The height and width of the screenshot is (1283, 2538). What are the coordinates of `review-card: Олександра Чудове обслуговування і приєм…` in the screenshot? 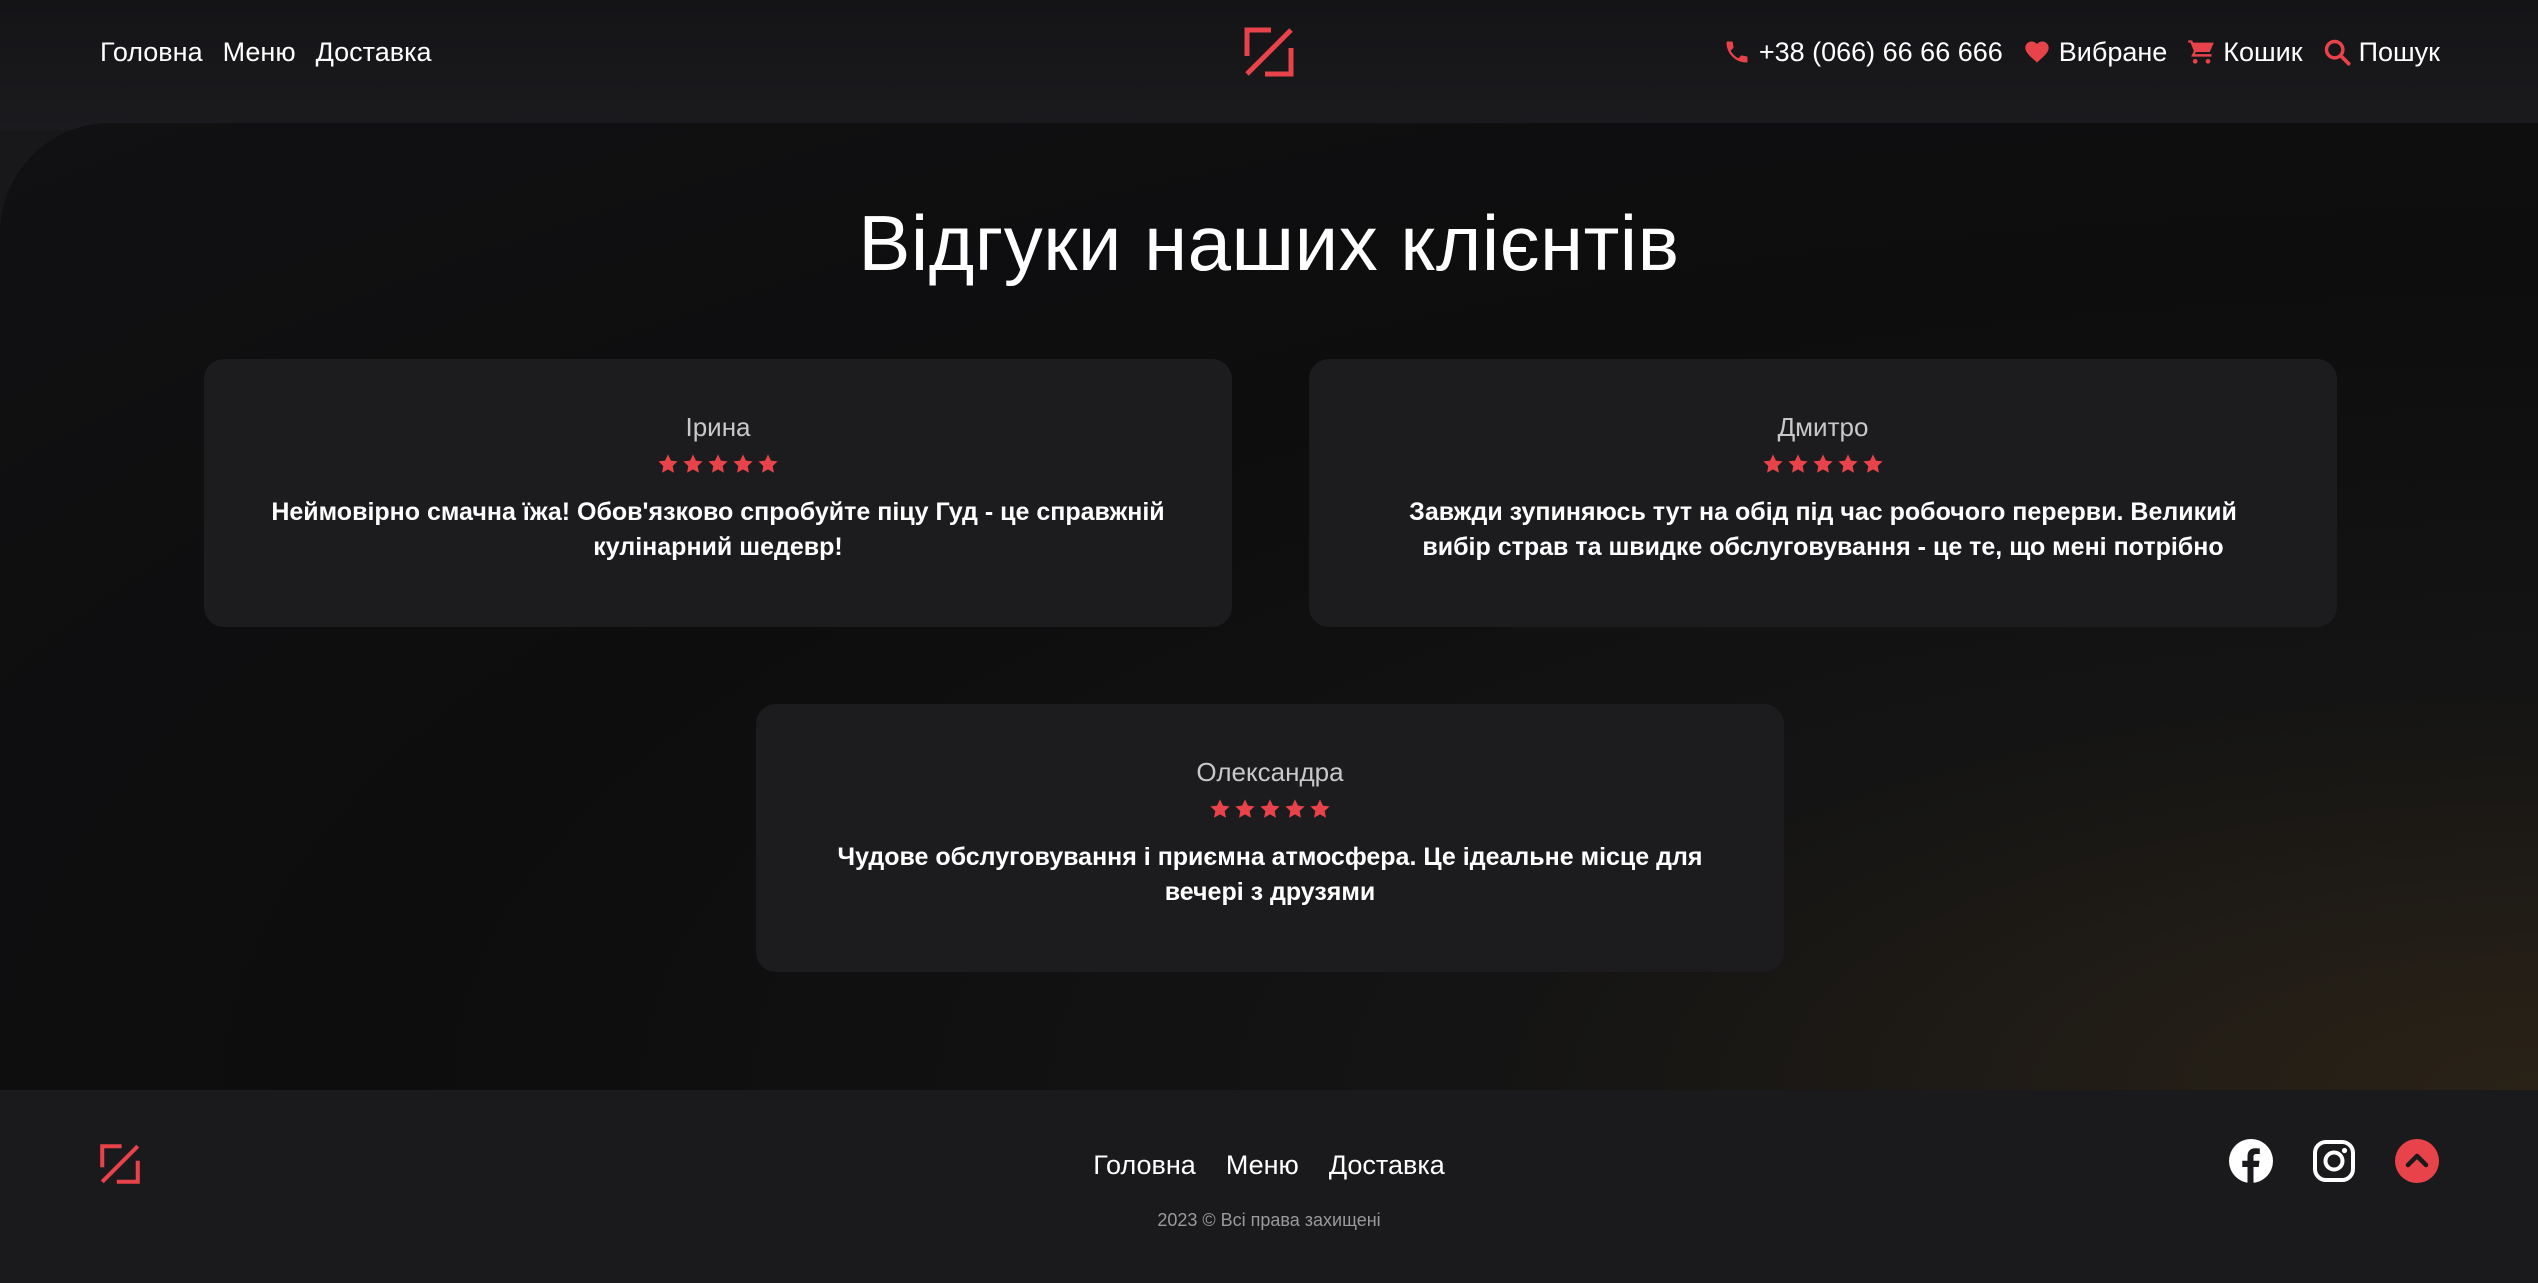 It's located at (1270, 838).